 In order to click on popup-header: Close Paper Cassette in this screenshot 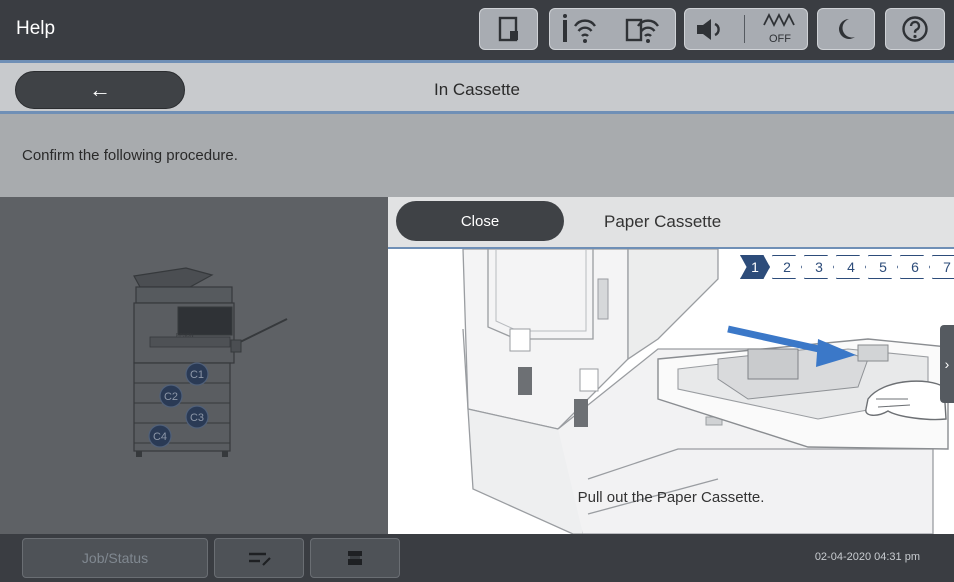, I will do `click(671, 223)`.